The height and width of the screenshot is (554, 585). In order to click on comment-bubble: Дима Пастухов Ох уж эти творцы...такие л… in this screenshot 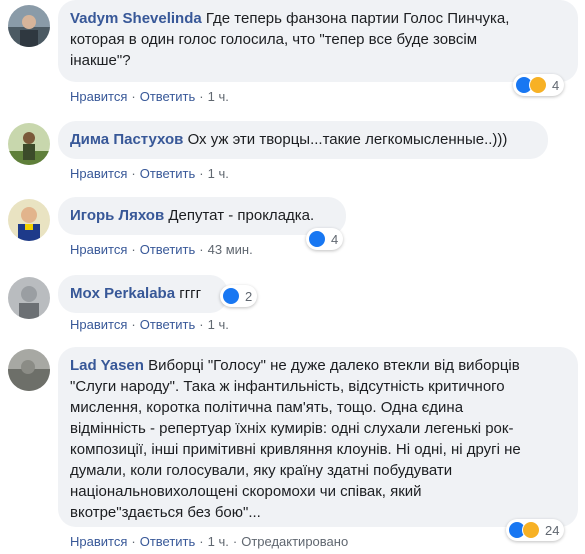, I will do `click(303, 140)`.